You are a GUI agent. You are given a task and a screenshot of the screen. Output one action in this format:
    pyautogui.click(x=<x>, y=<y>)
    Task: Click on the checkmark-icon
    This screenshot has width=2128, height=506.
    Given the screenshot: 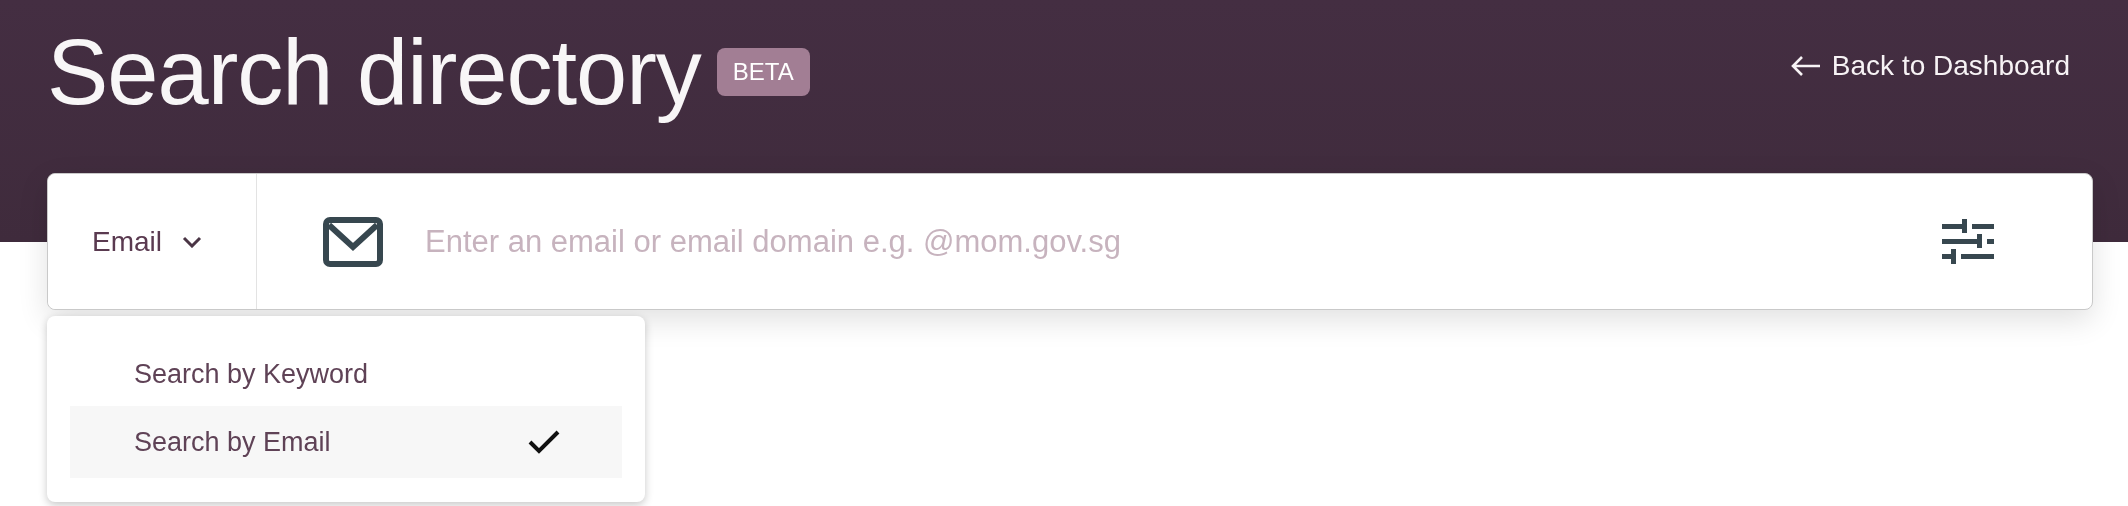 What is the action you would take?
    pyautogui.click(x=544, y=442)
    